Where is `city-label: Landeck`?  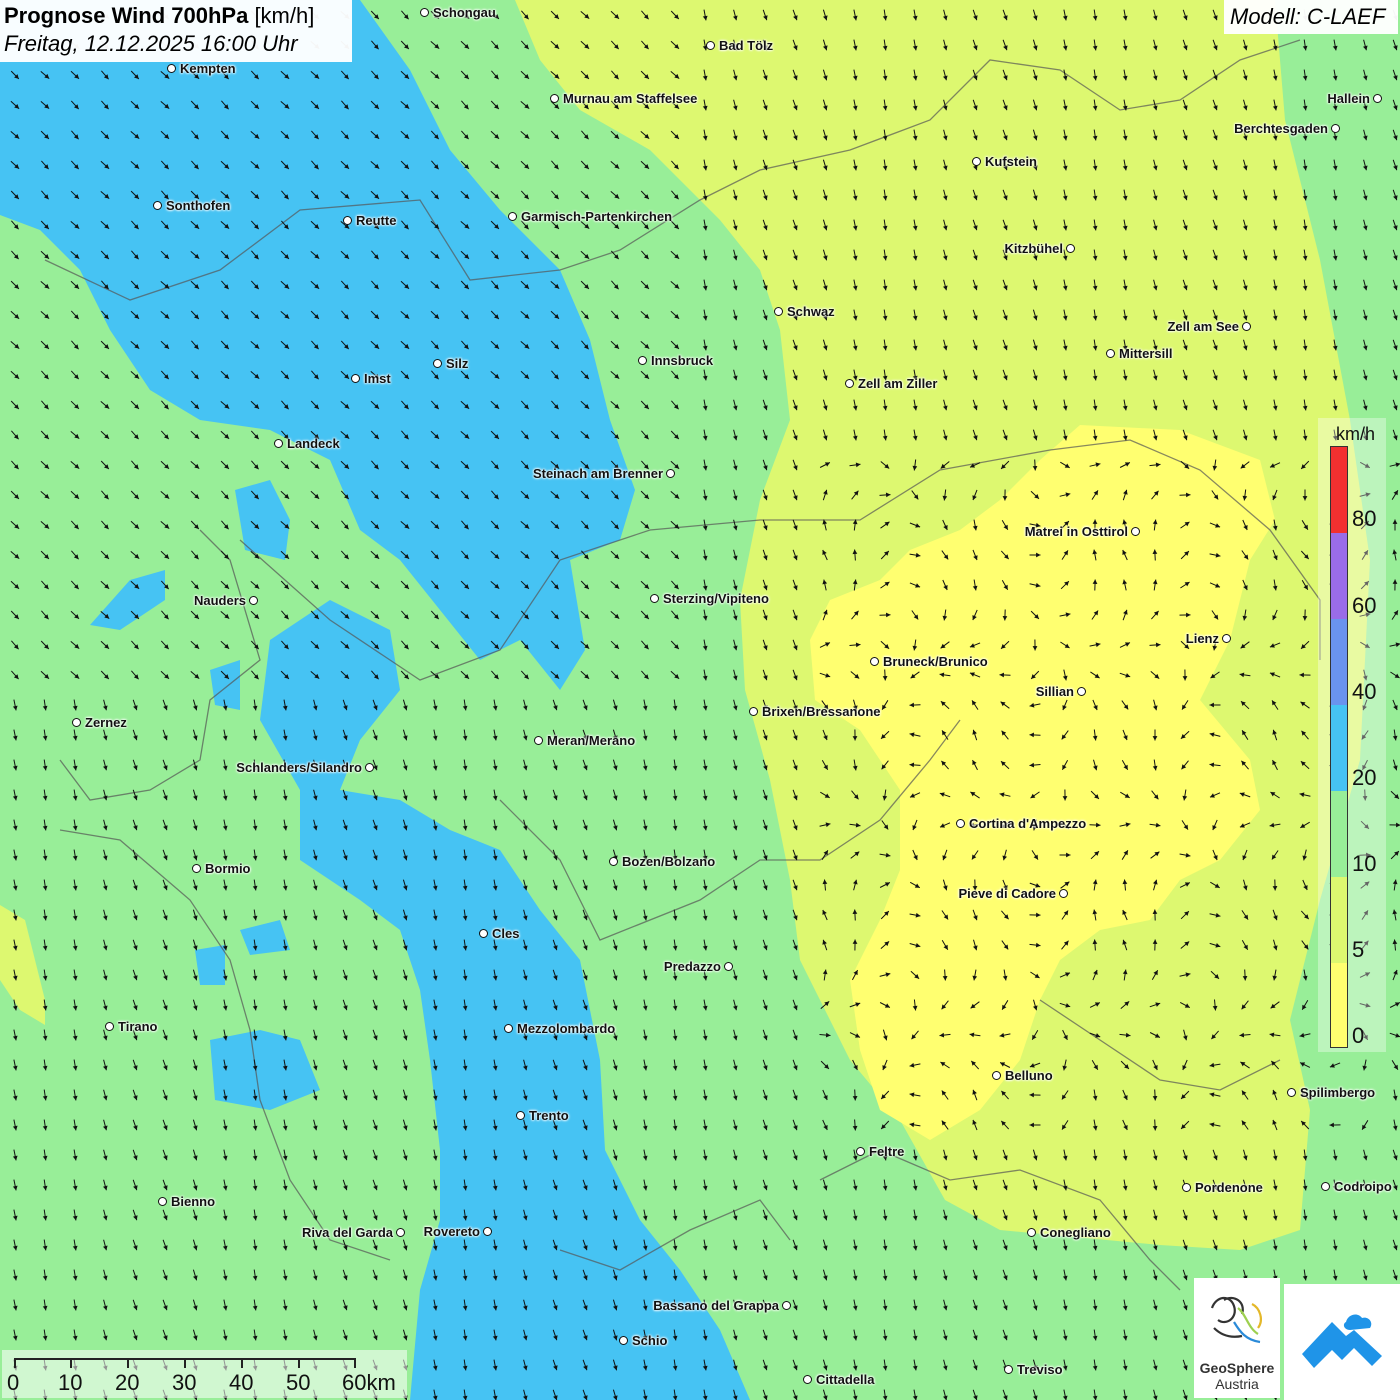
city-label: Landeck is located at coordinates (313, 443).